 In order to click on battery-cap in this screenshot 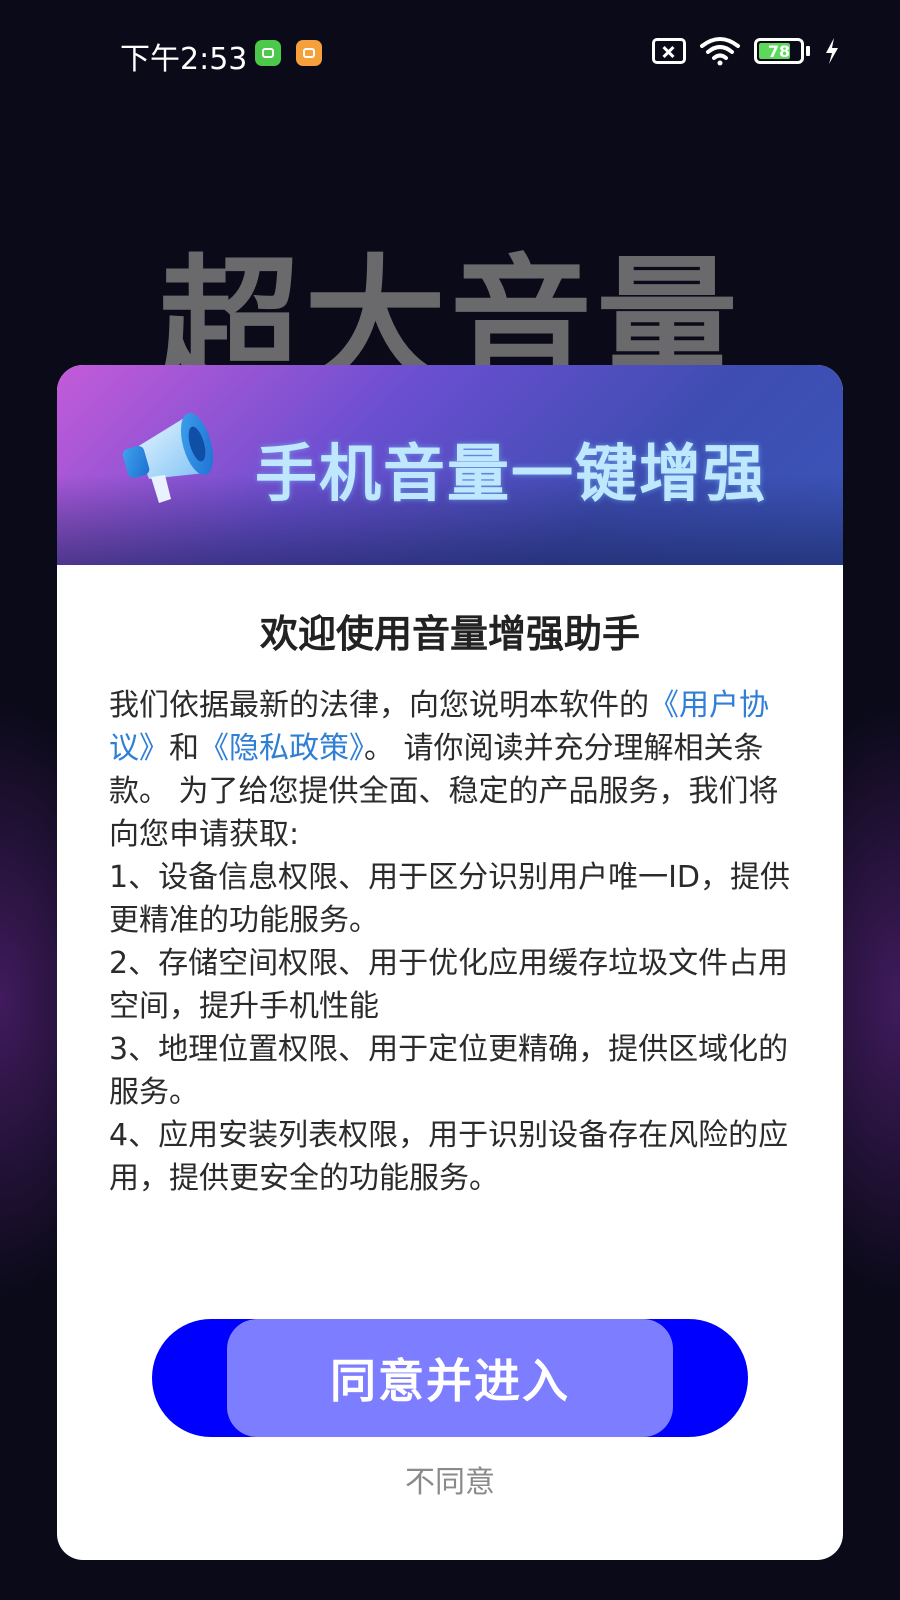, I will do `click(808, 51)`.